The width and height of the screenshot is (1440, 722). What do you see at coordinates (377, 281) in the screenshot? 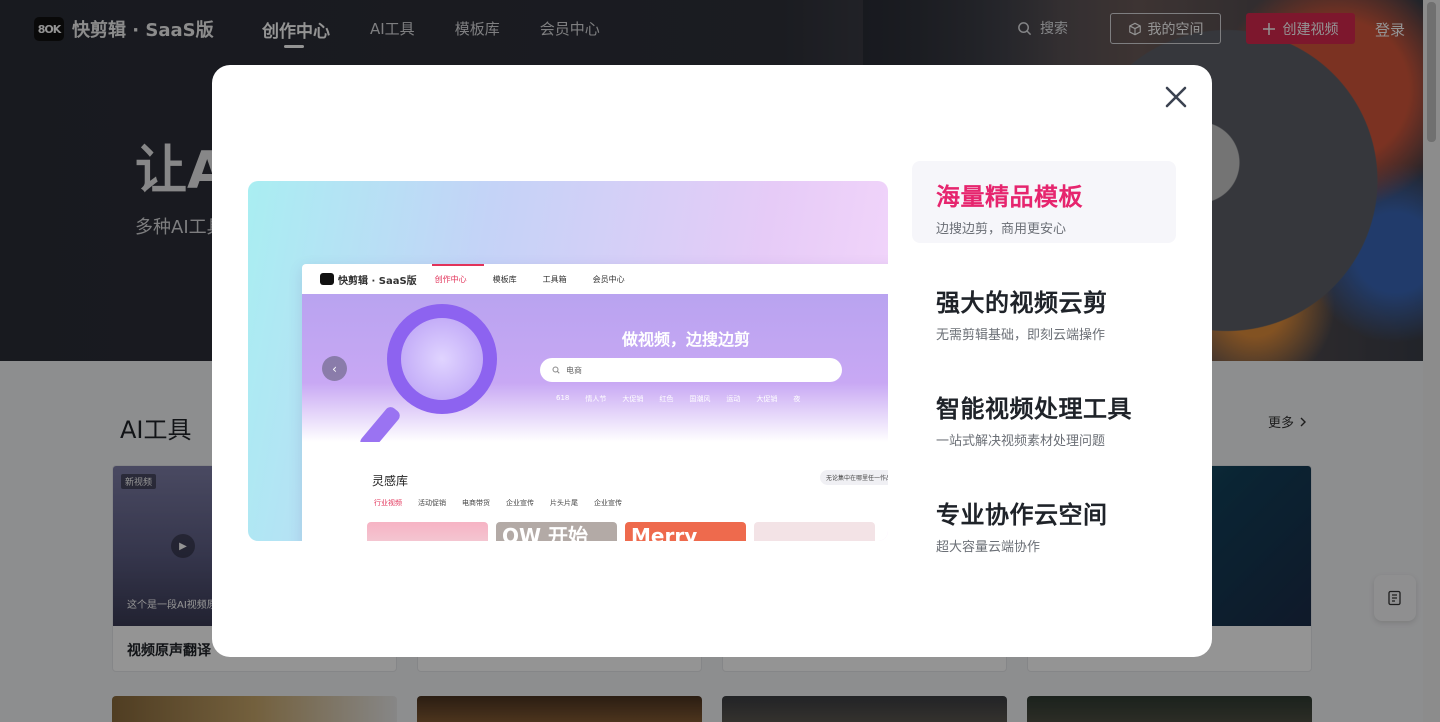
I see `preview-logo-text: 快剪辑 · SaaS版` at bounding box center [377, 281].